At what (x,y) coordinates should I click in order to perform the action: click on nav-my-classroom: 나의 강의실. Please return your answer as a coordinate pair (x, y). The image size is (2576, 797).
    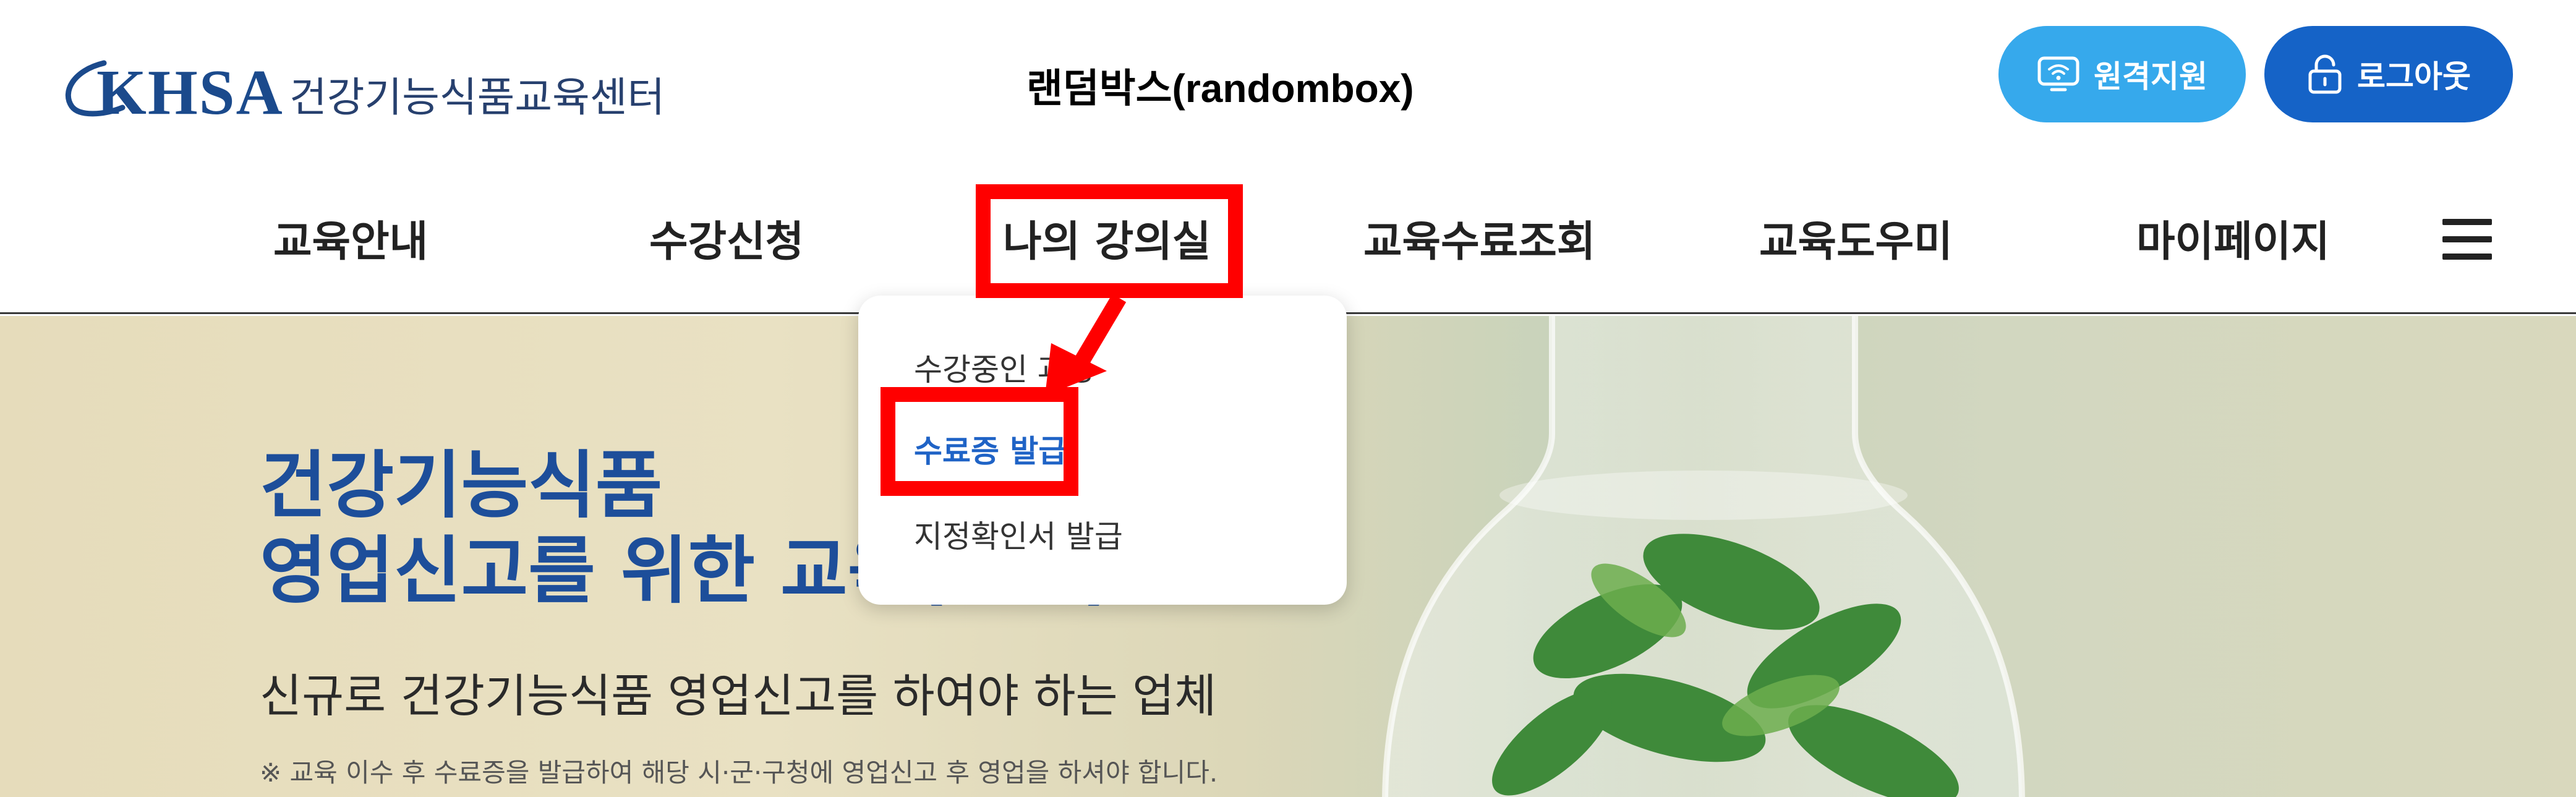
    Looking at the image, I should click on (1107, 238).